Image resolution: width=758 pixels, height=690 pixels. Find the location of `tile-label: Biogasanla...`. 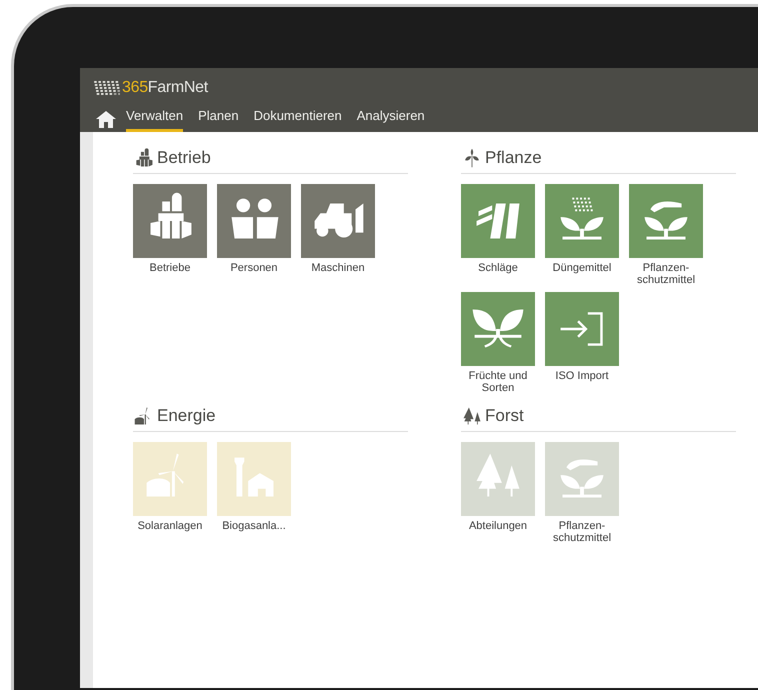

tile-label: Biogasanla... is located at coordinates (254, 526).